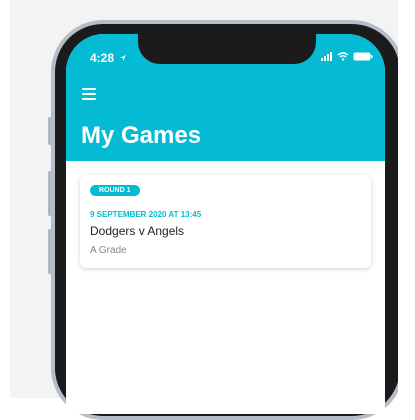 This screenshot has width=415, height=420. I want to click on page-margin, so click(406, 199).